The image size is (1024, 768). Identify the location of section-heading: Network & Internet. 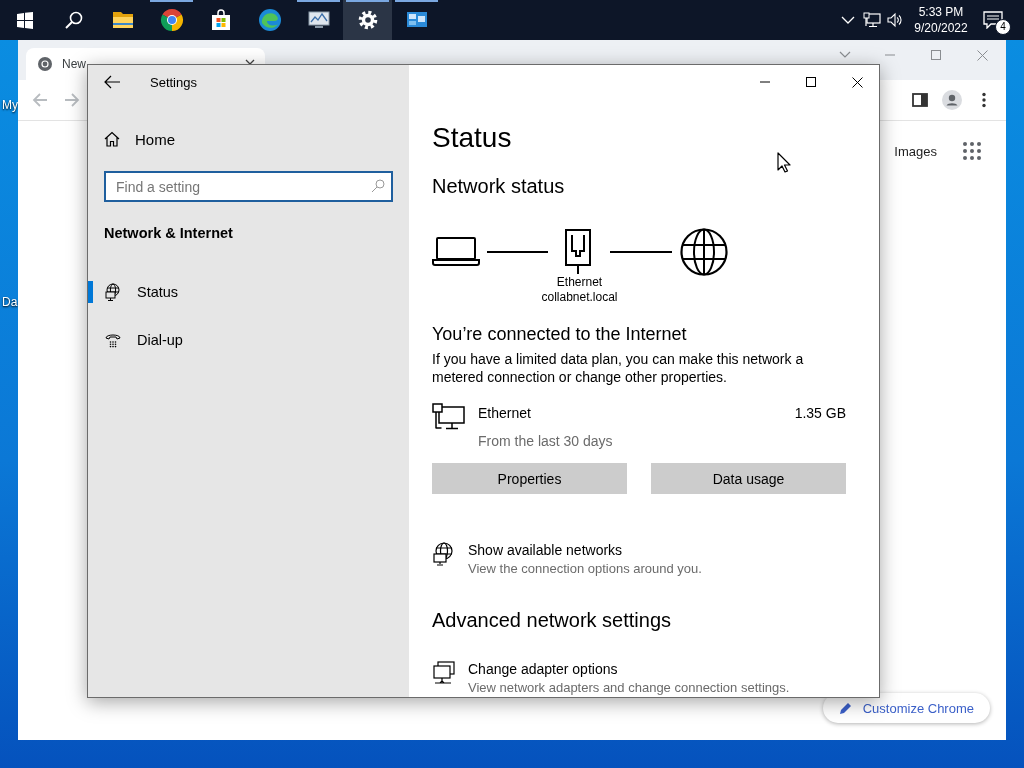
(168, 233).